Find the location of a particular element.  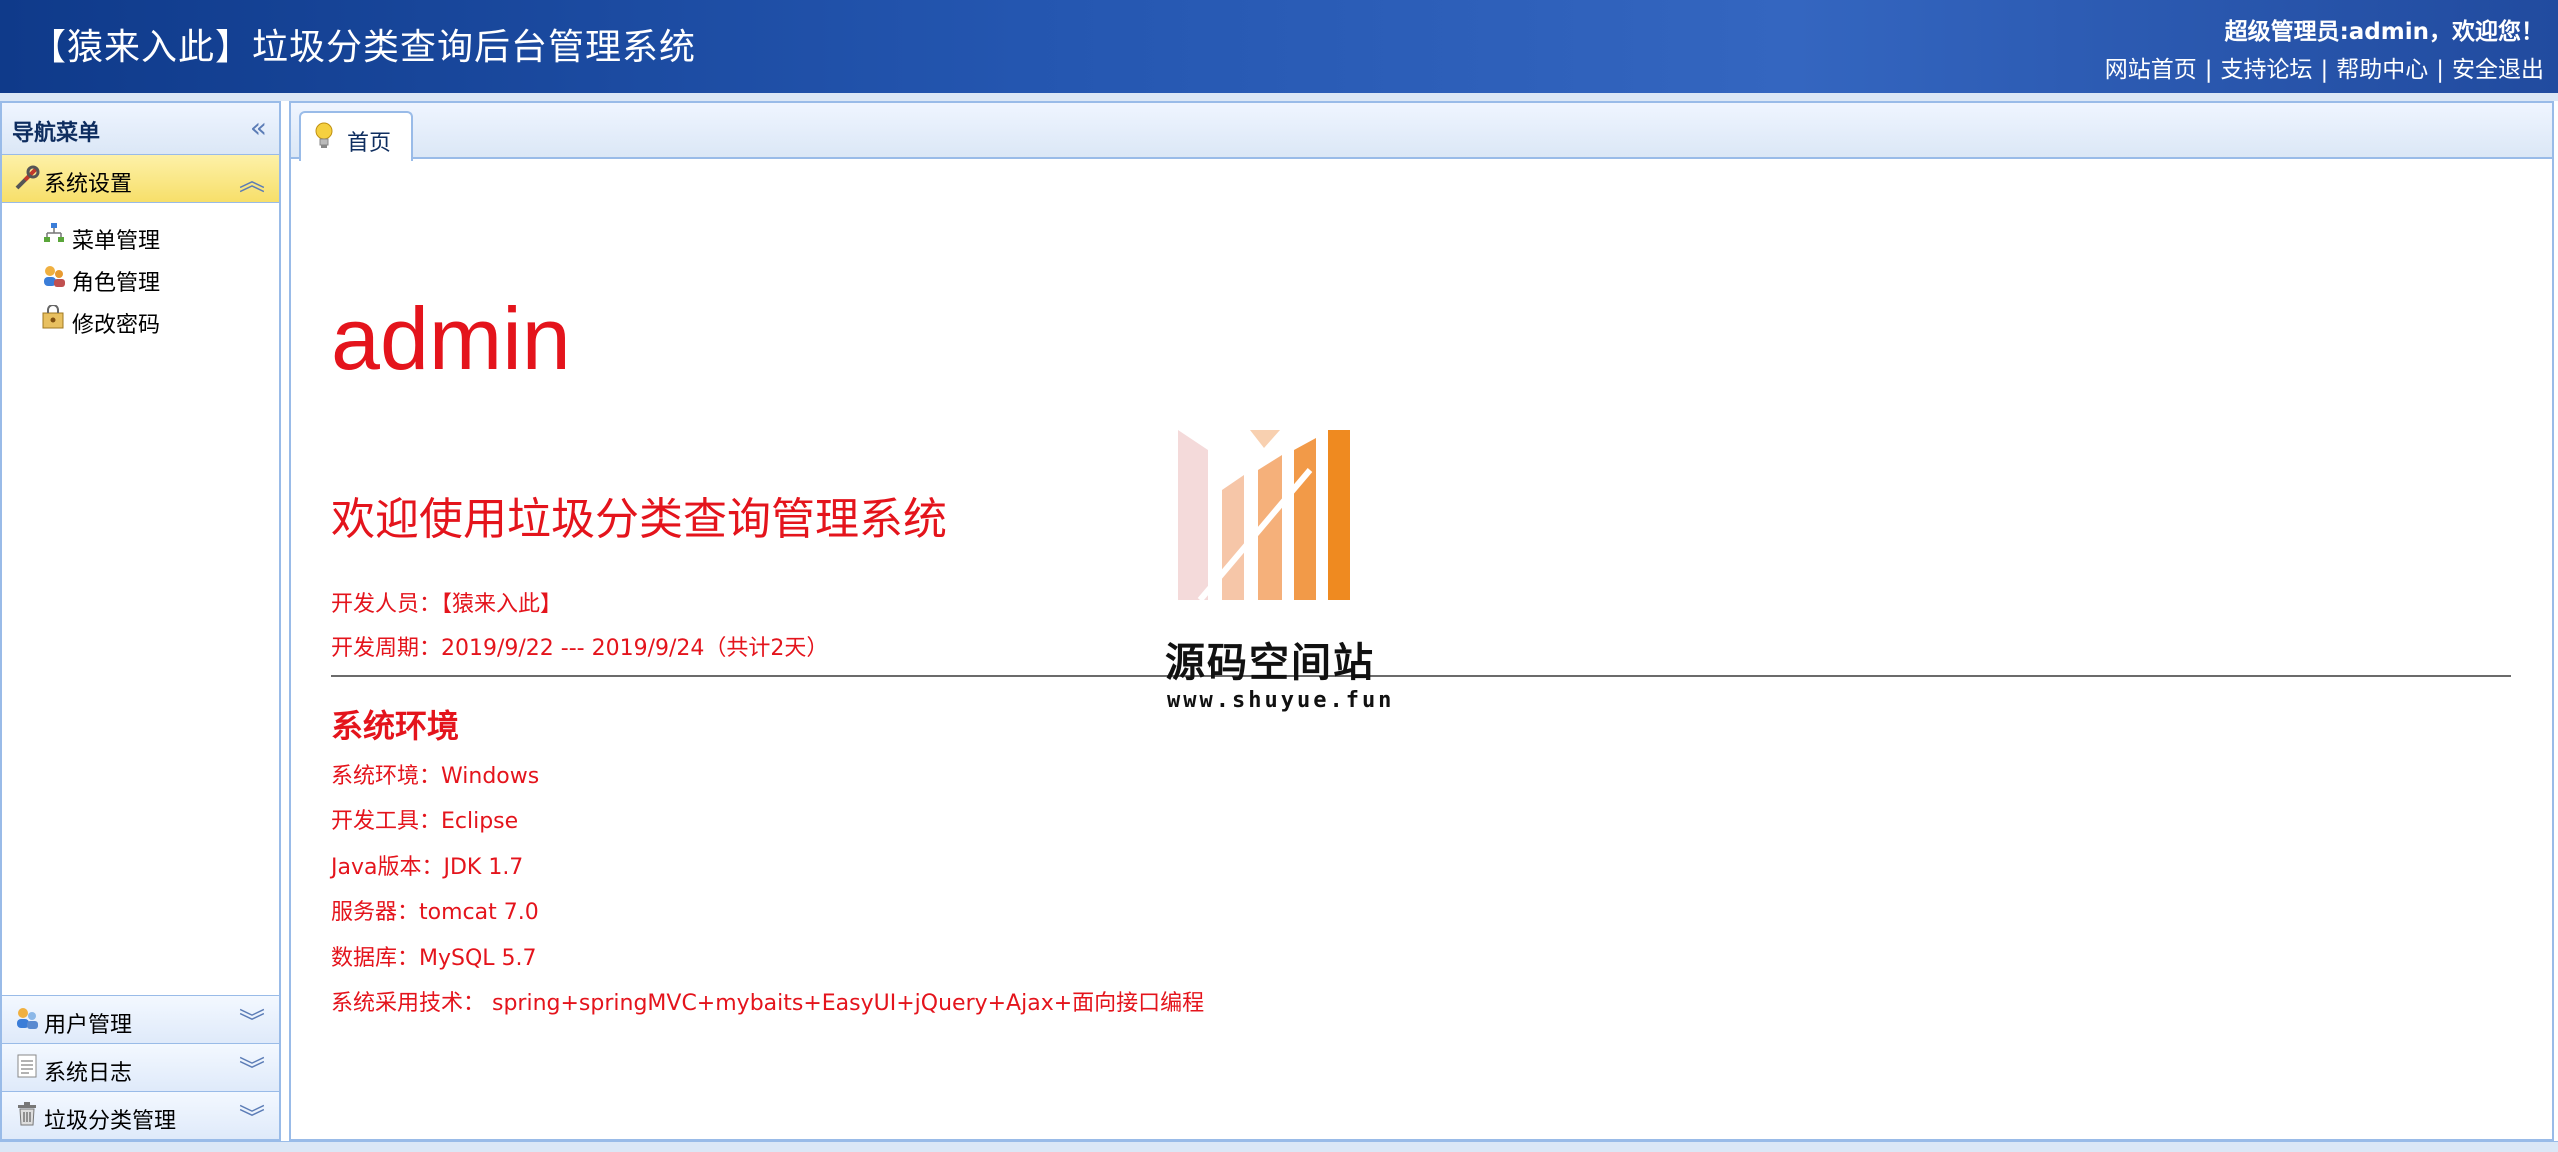

section-system-settings: 系统设置 ︽ is located at coordinates (140, 179).